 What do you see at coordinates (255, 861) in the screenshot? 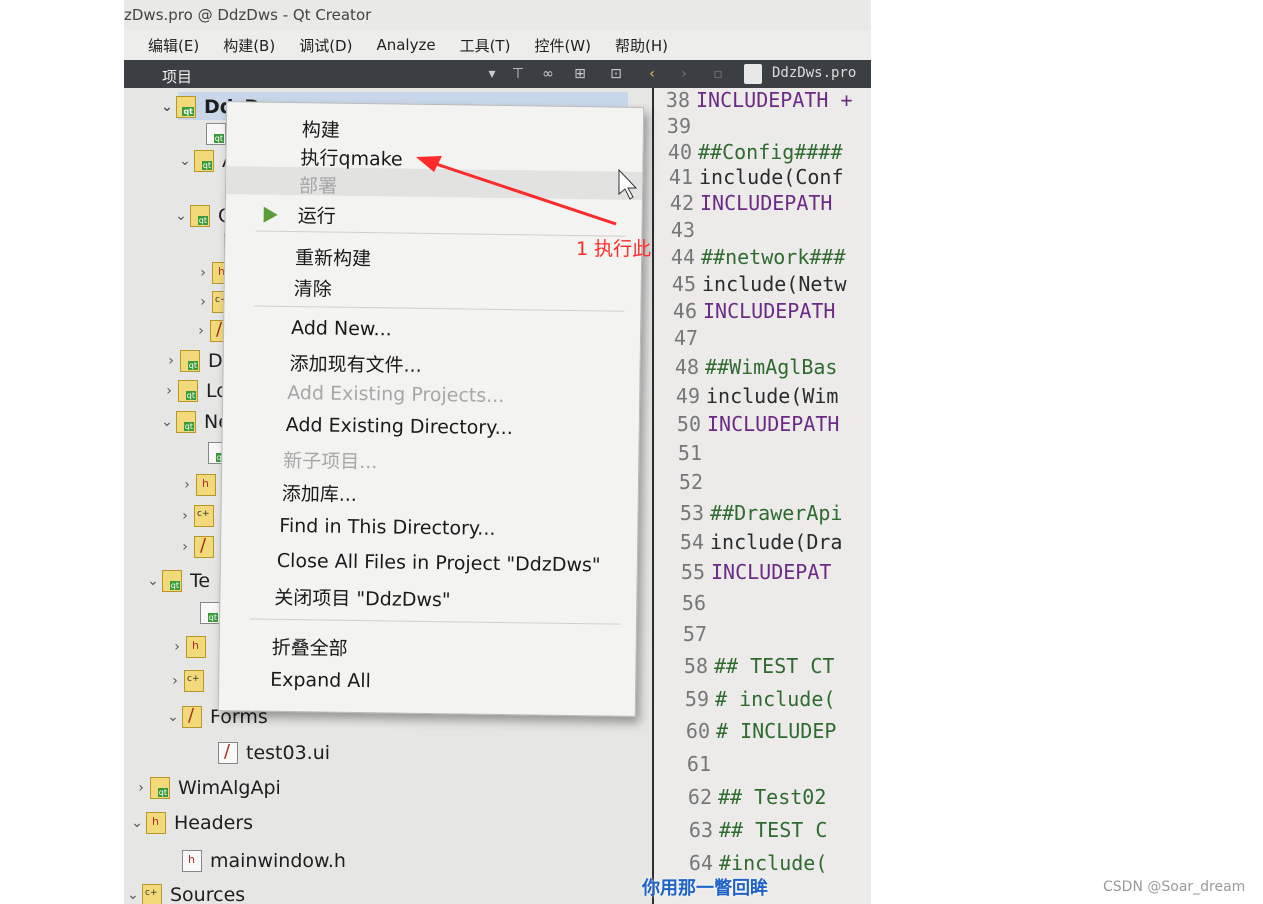
I see `tree-item-mainwindow-h: mainwindow.h` at bounding box center [255, 861].